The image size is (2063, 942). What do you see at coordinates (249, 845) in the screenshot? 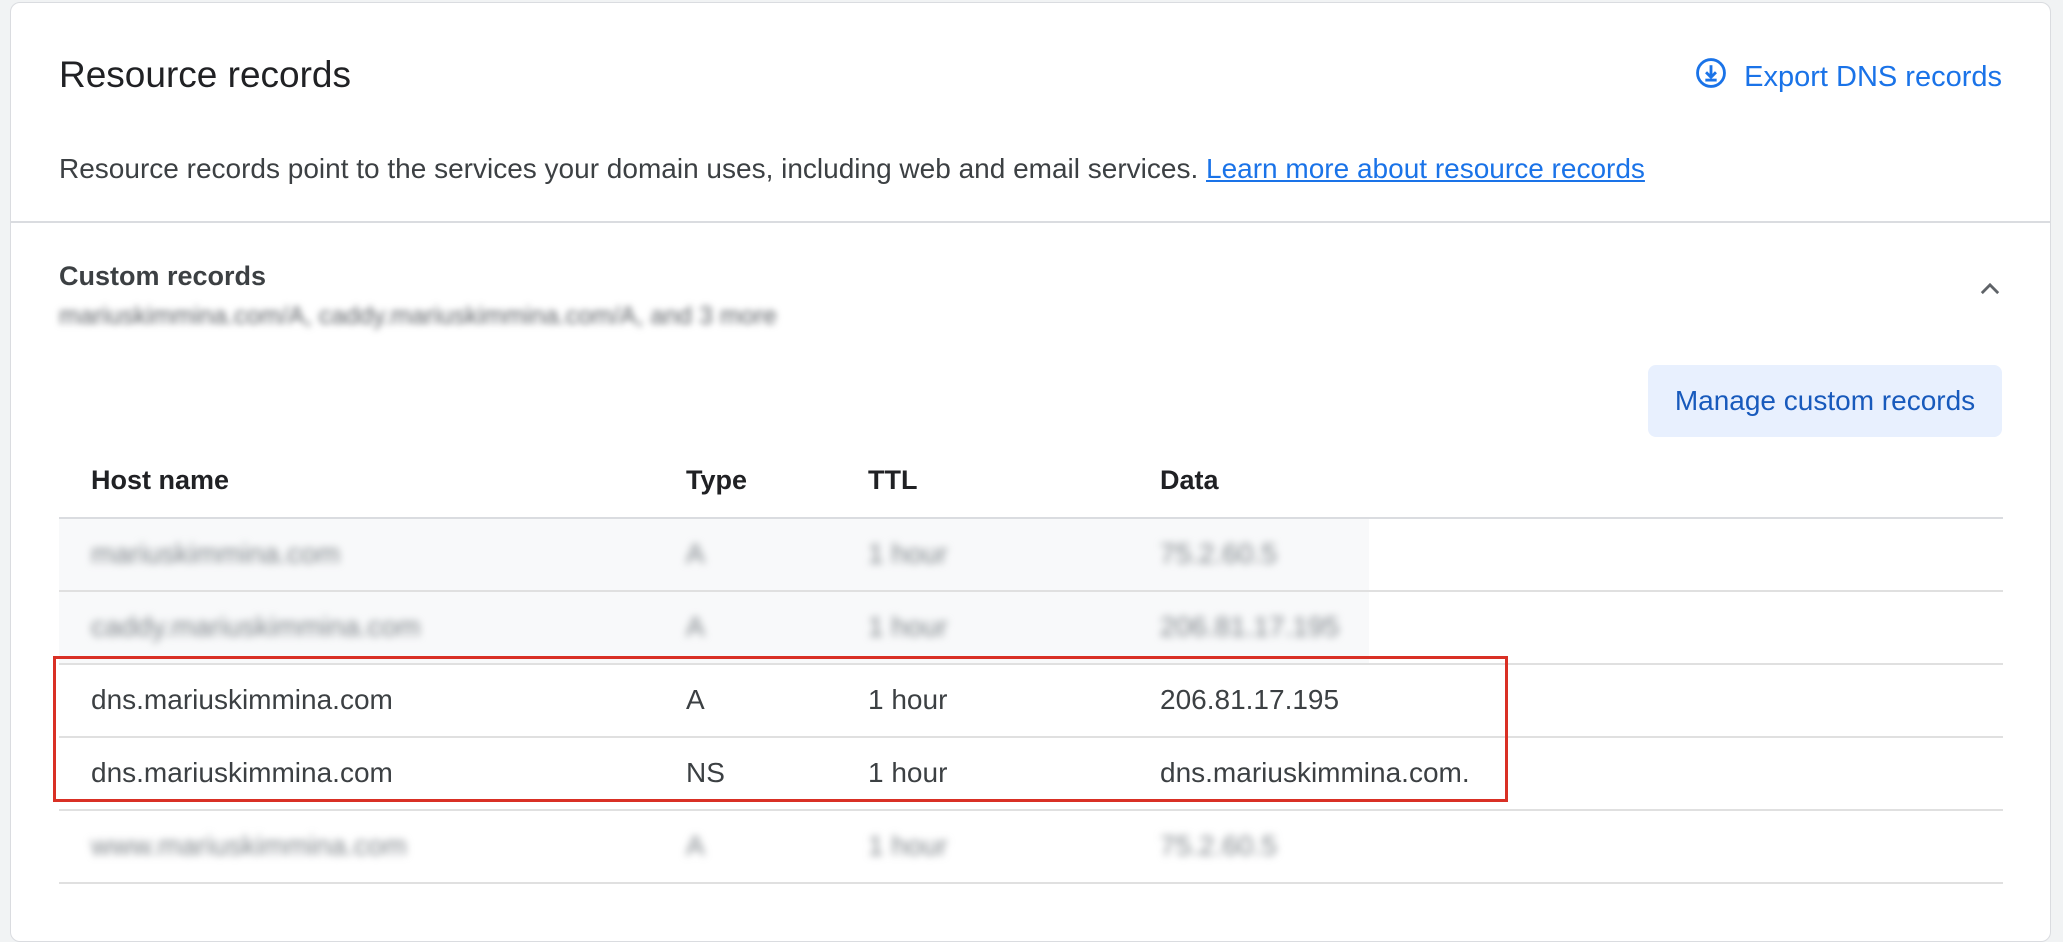
I see `cell-host: www.mariuskimmina.com` at bounding box center [249, 845].